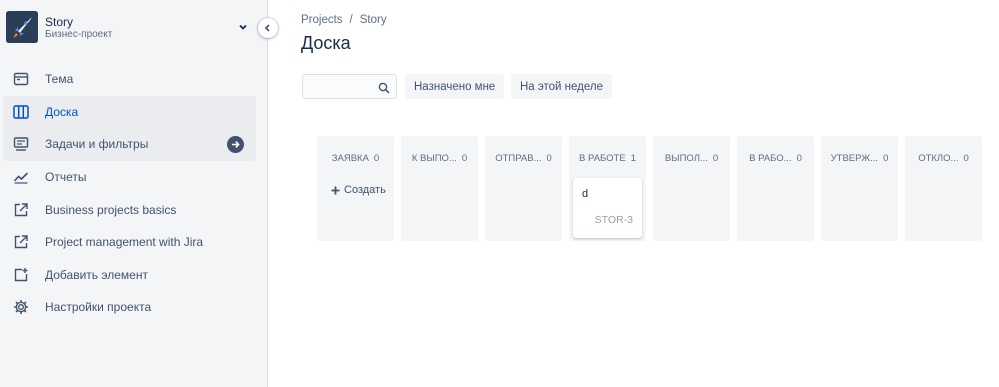 The width and height of the screenshot is (999, 387). Describe the element at coordinates (455, 86) in the screenshot. I see `filter-assigned-to-me-button: Назначено мне` at that location.